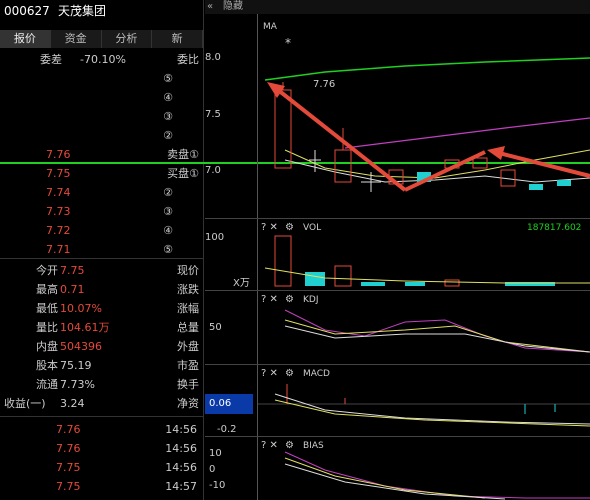 This screenshot has height=500, width=590. Describe the element at coordinates (101, 230) in the screenshot. I see `buy-level-4: ④ 7.72` at that location.